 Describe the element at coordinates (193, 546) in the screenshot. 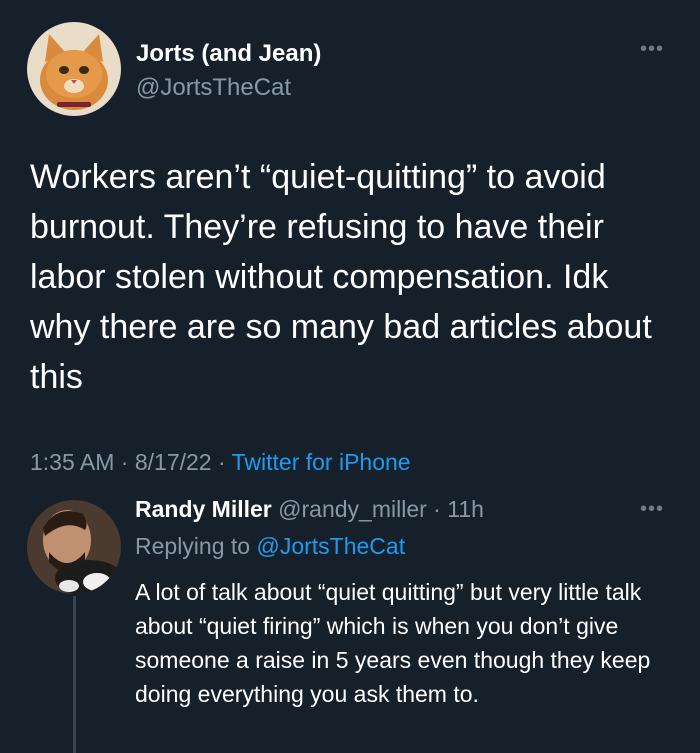

I see `replying-prefix: Replying to` at that location.